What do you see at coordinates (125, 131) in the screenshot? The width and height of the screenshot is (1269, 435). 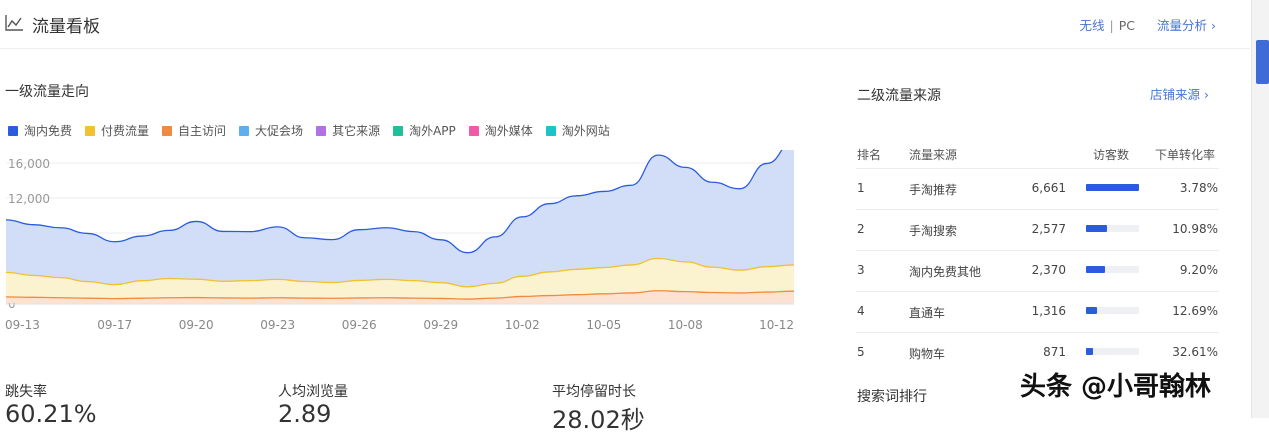 I see `legend-label: 付费流量` at bounding box center [125, 131].